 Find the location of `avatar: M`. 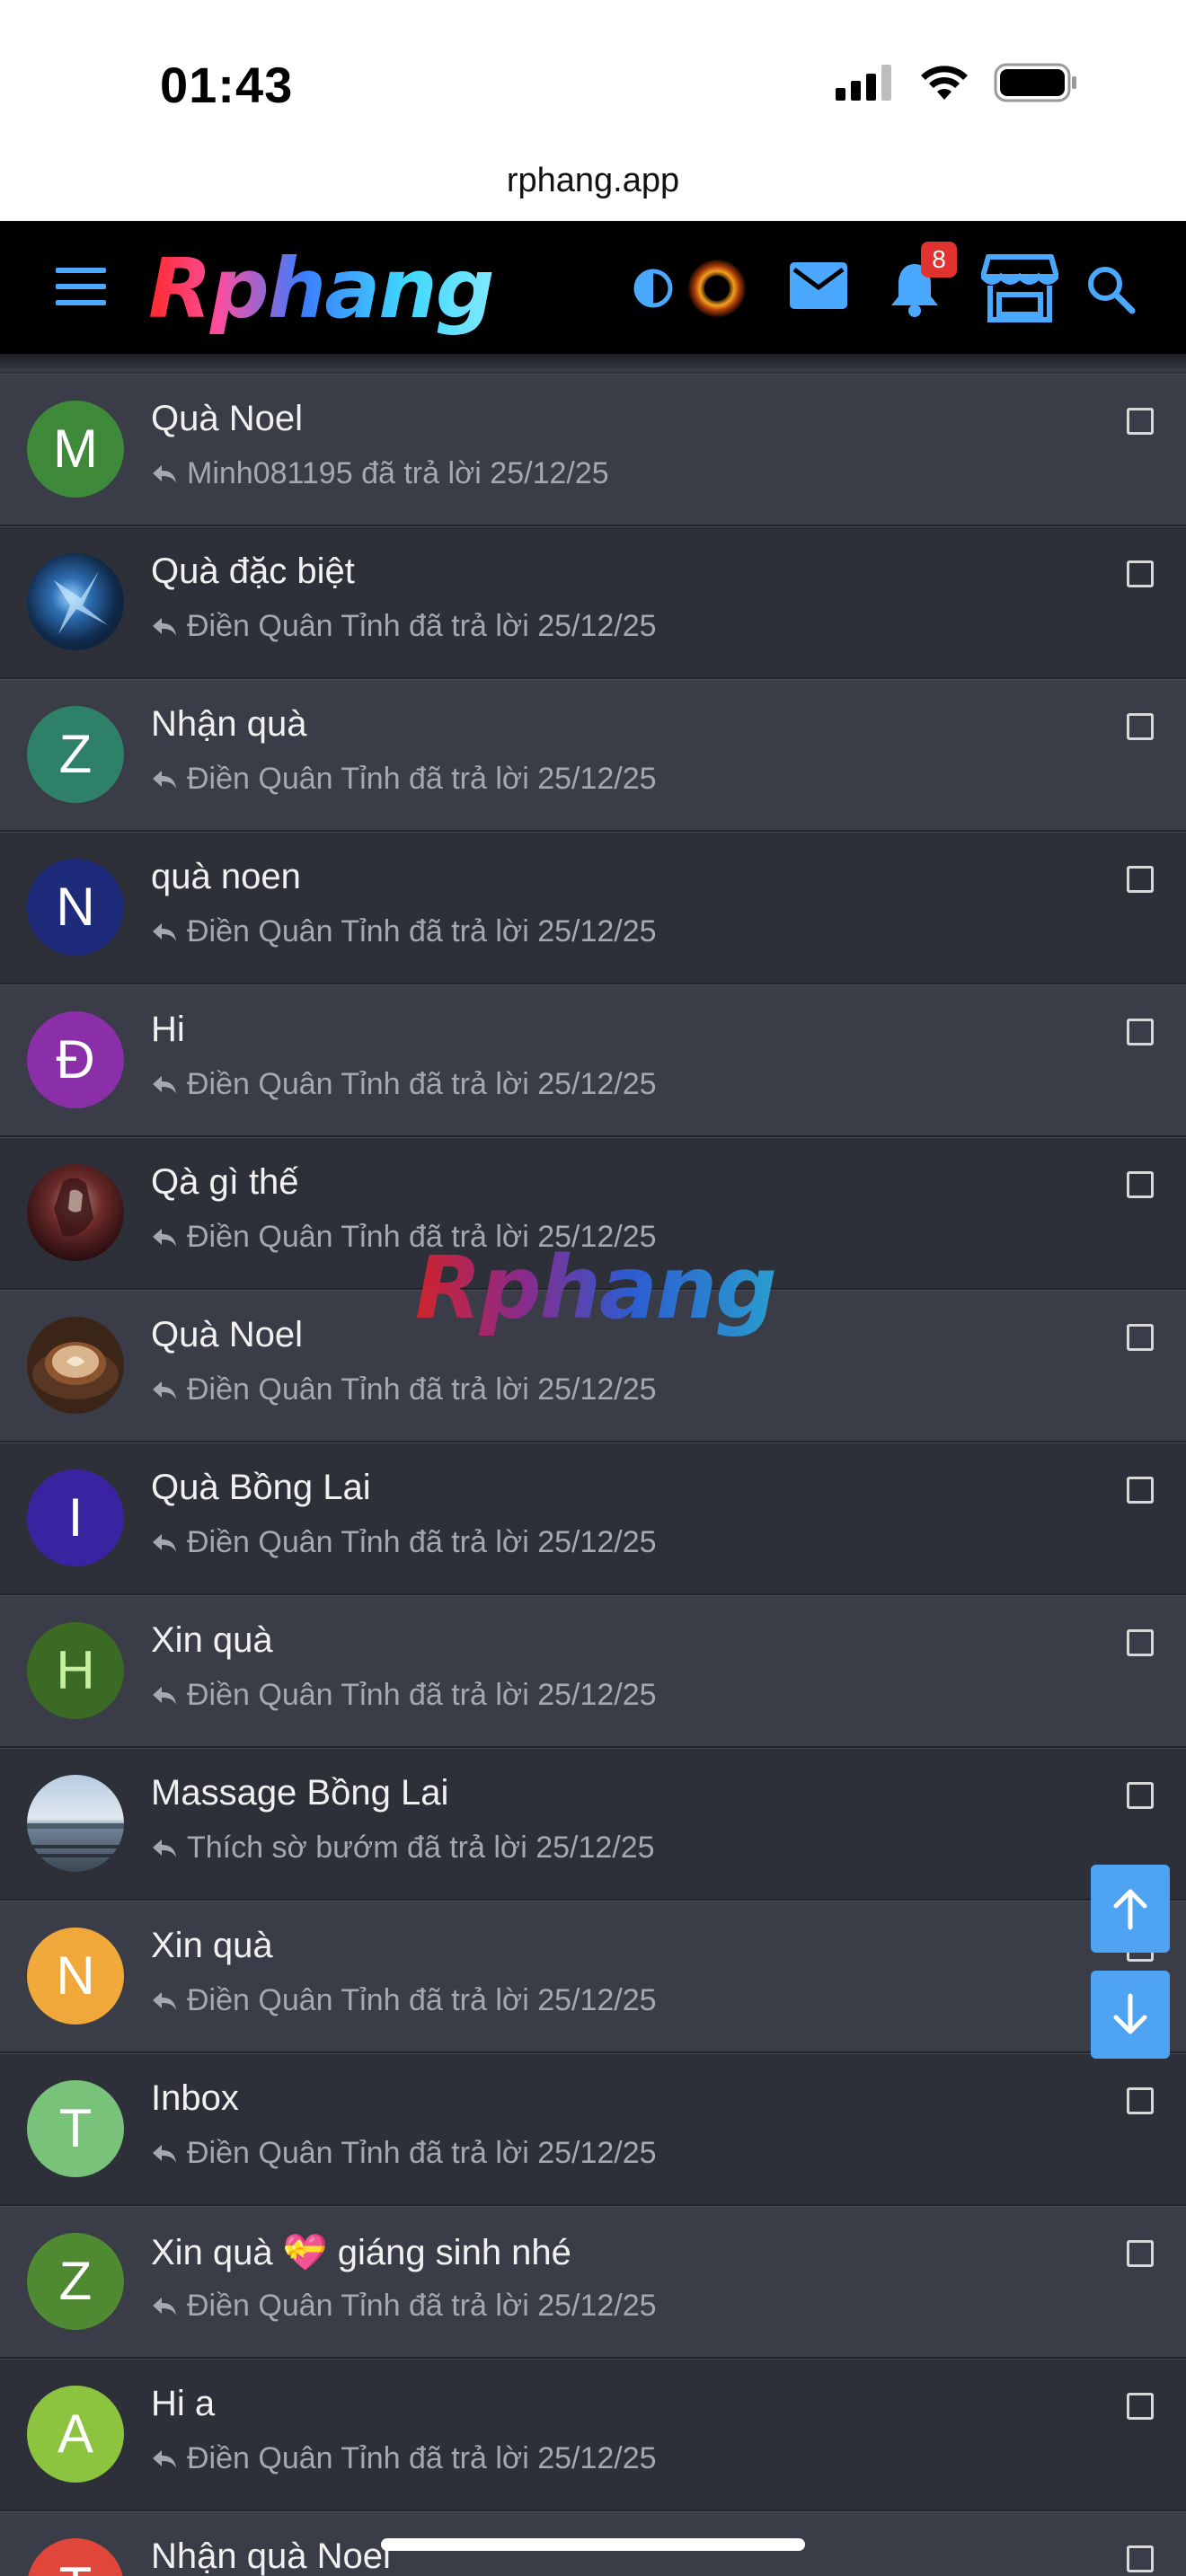

avatar: M is located at coordinates (75, 449).